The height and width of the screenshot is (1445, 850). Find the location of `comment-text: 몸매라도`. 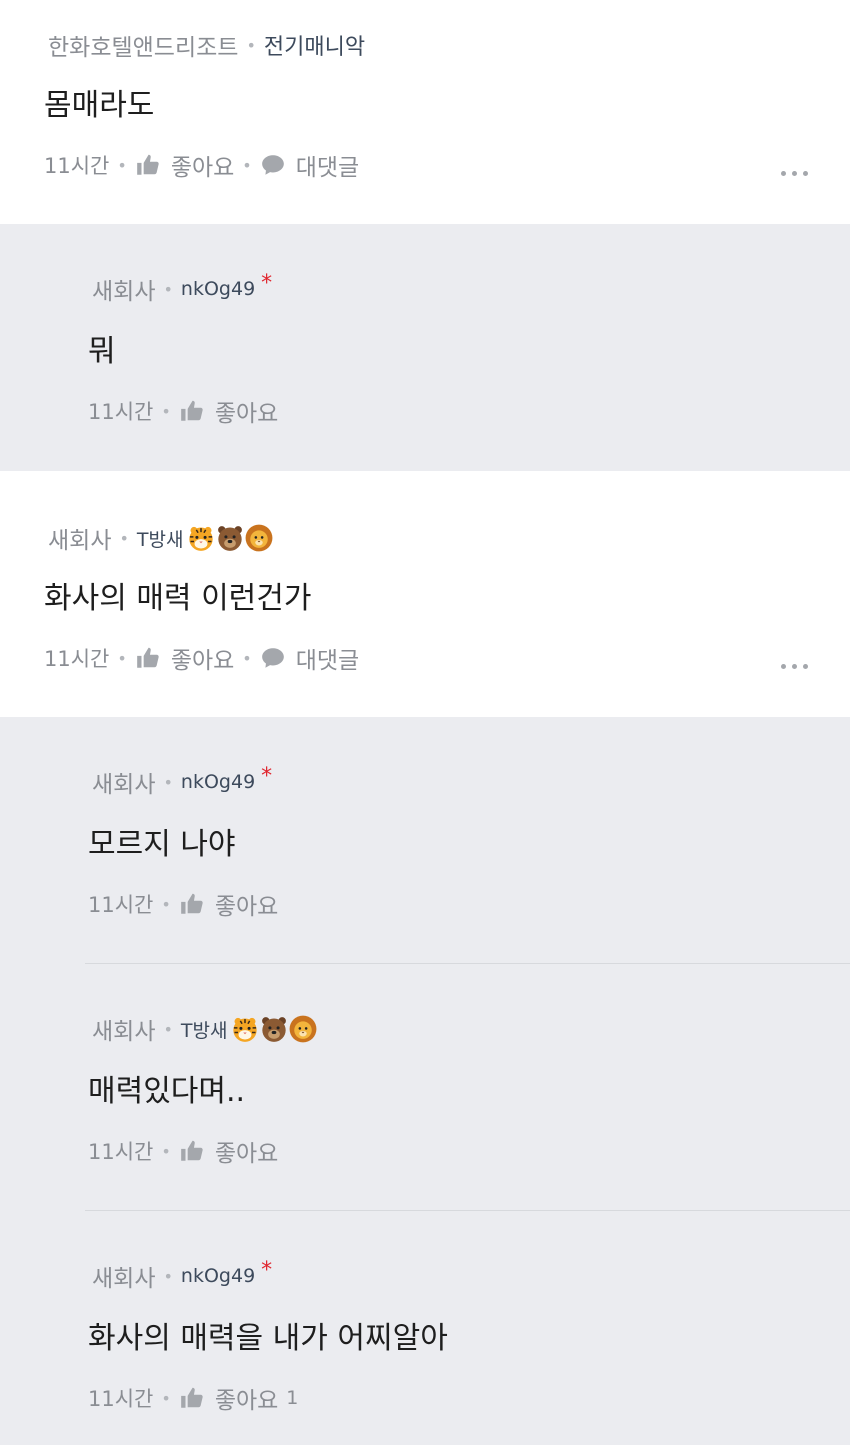

comment-text: 몸매라도 is located at coordinates (99, 105).